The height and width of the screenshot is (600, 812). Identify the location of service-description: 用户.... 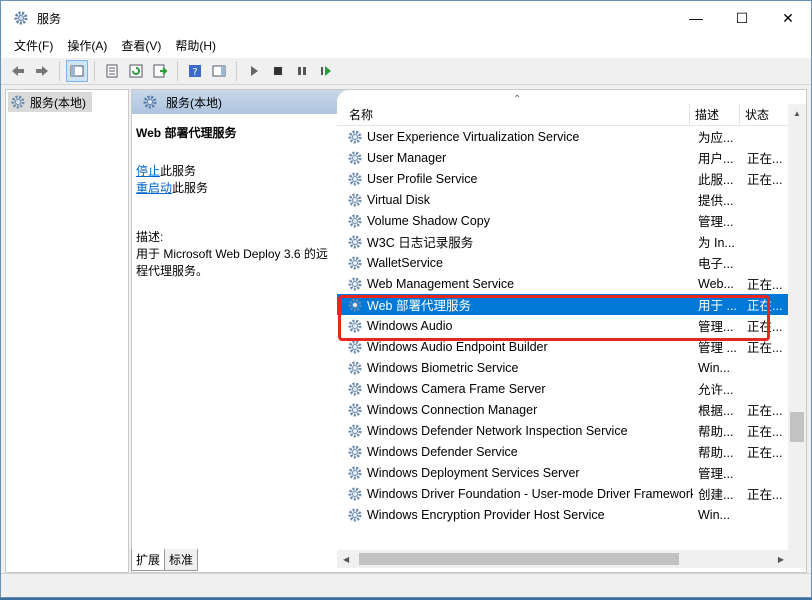
(716, 159).